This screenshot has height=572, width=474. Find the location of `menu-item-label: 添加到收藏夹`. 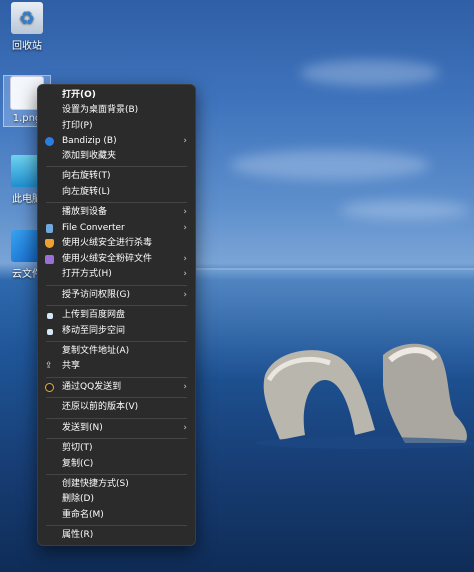

menu-item-label: 添加到收藏夹 is located at coordinates (89, 156).